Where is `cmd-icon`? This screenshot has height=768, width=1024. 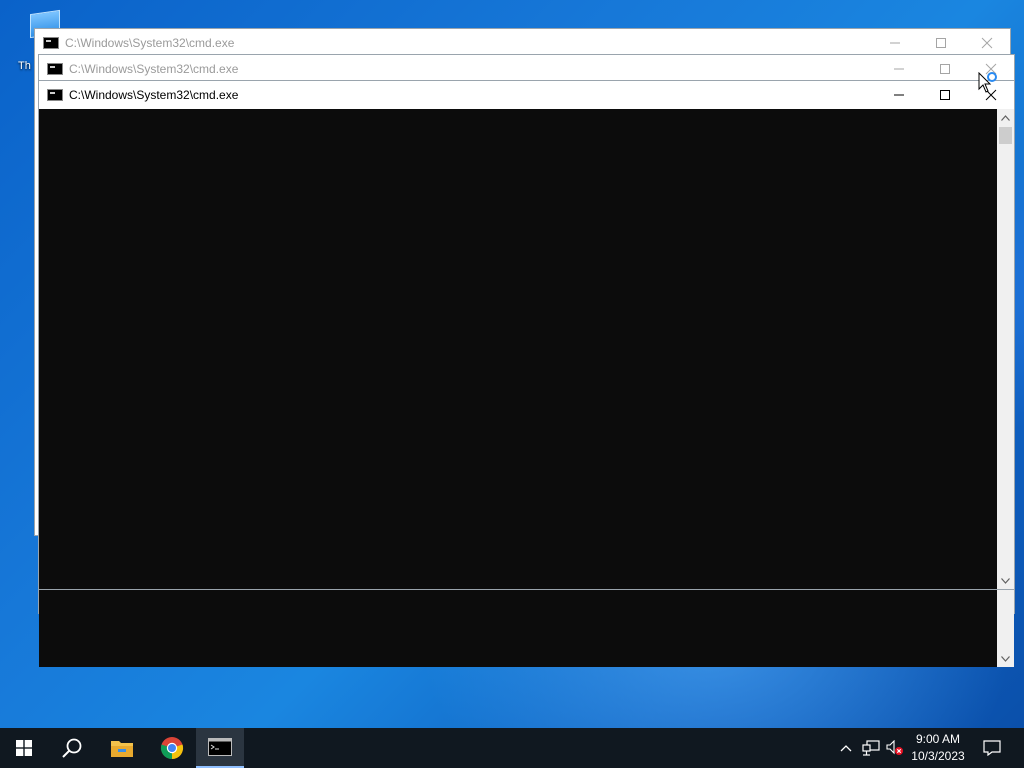 cmd-icon is located at coordinates (220, 747).